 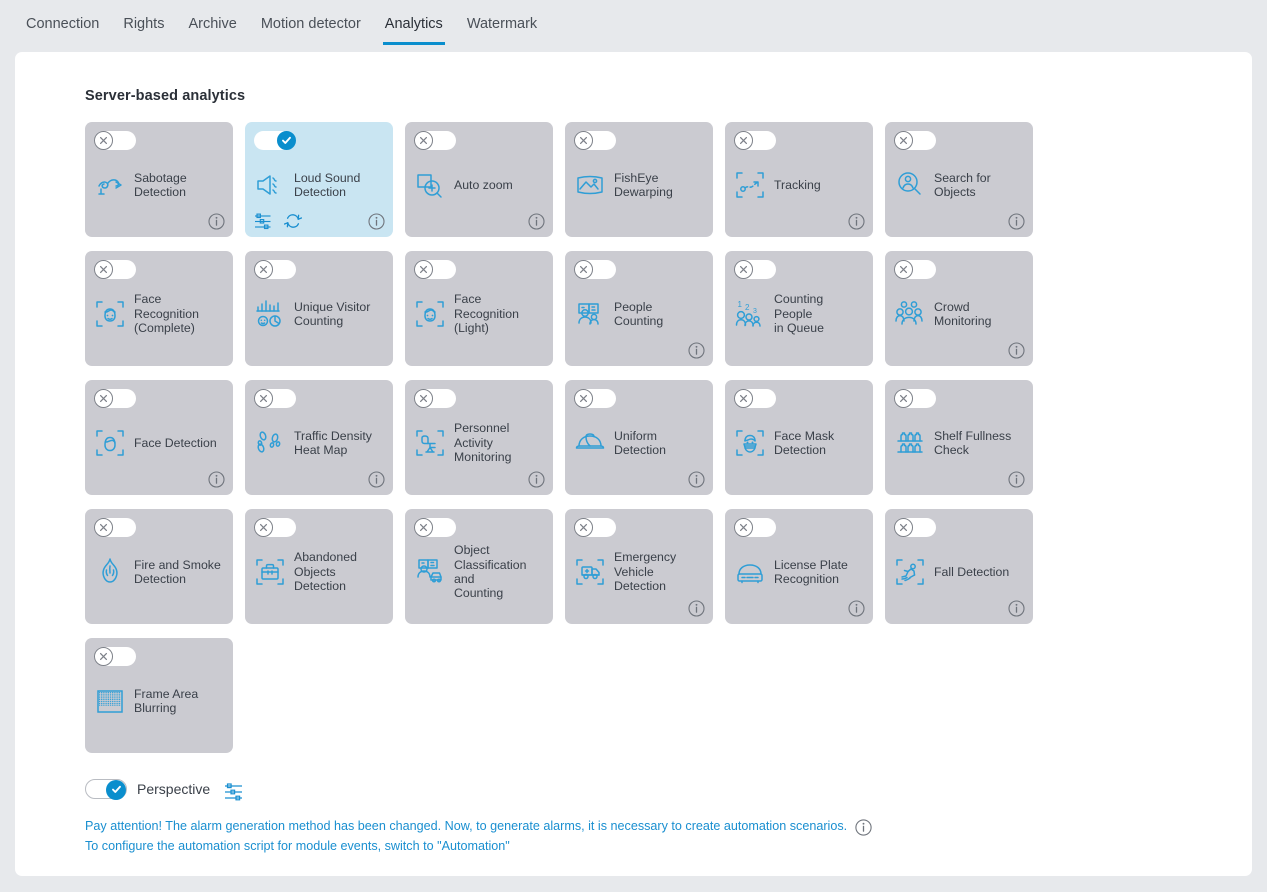 I want to click on toggle-shelf-fullness-check, so click(x=915, y=398).